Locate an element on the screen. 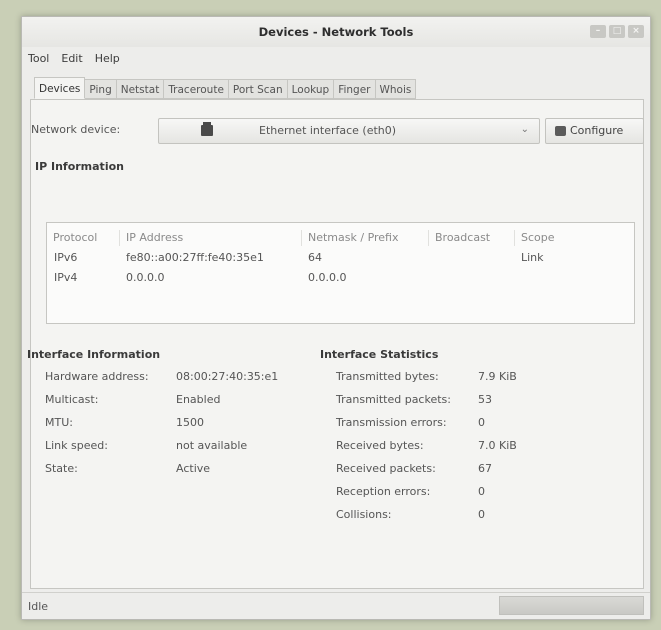 This screenshot has height=630, width=661. cell-netmask: 0.0.0.0 is located at coordinates (327, 277).